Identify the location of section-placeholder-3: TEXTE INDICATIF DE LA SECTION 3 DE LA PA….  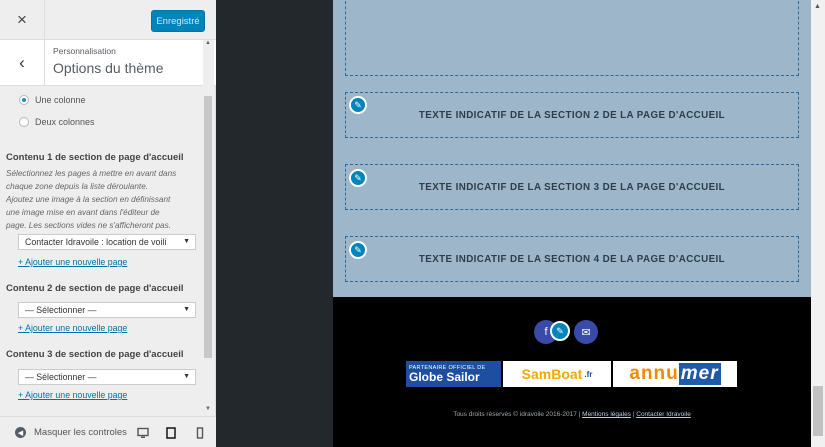
(572, 187).